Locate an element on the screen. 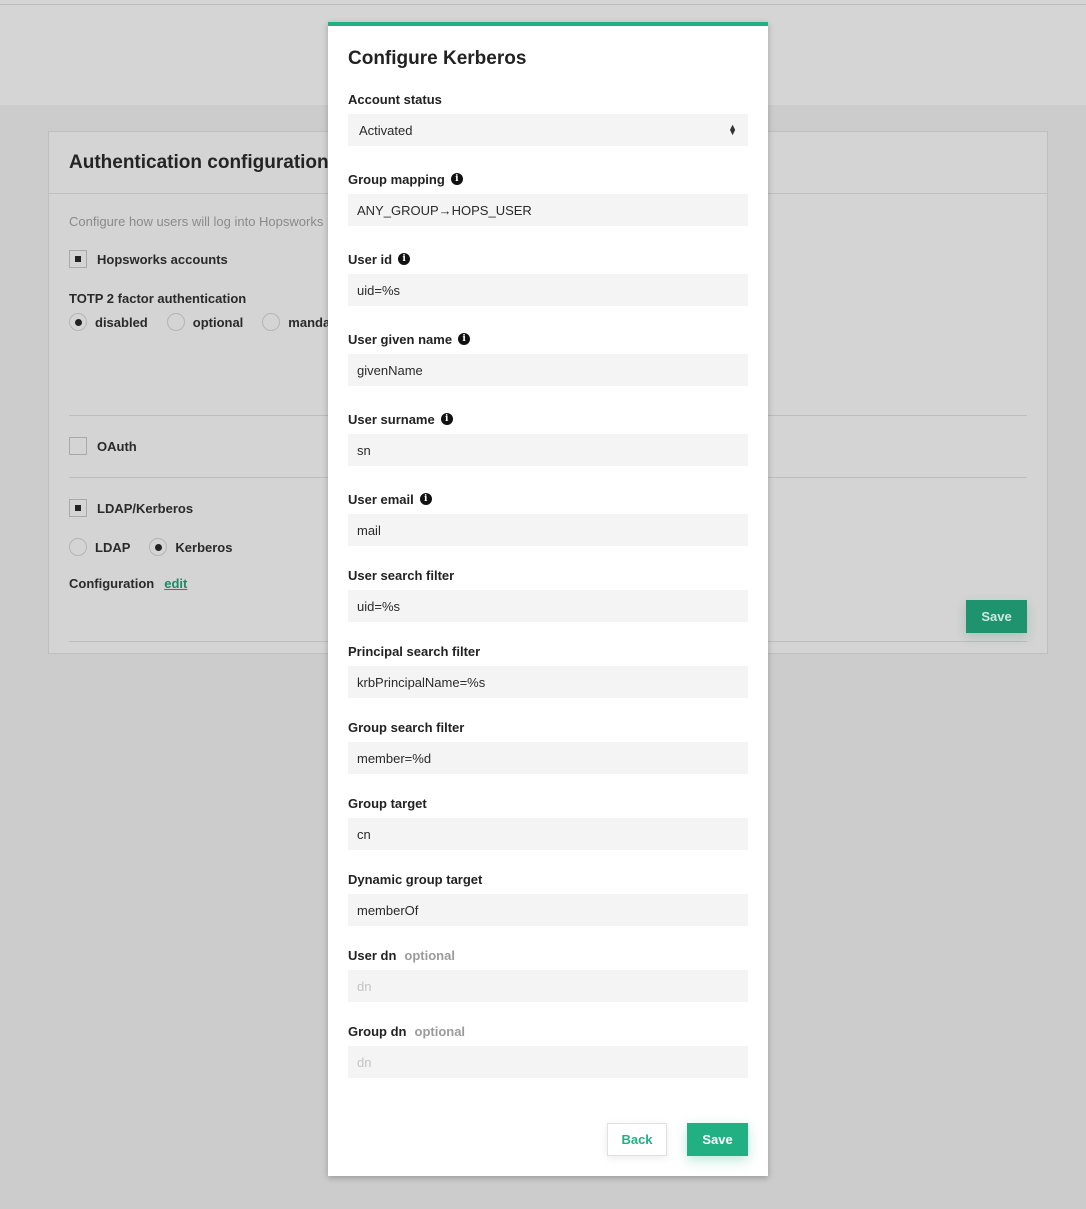  user-id-field: User id i uid=%s is located at coordinates (548, 278).